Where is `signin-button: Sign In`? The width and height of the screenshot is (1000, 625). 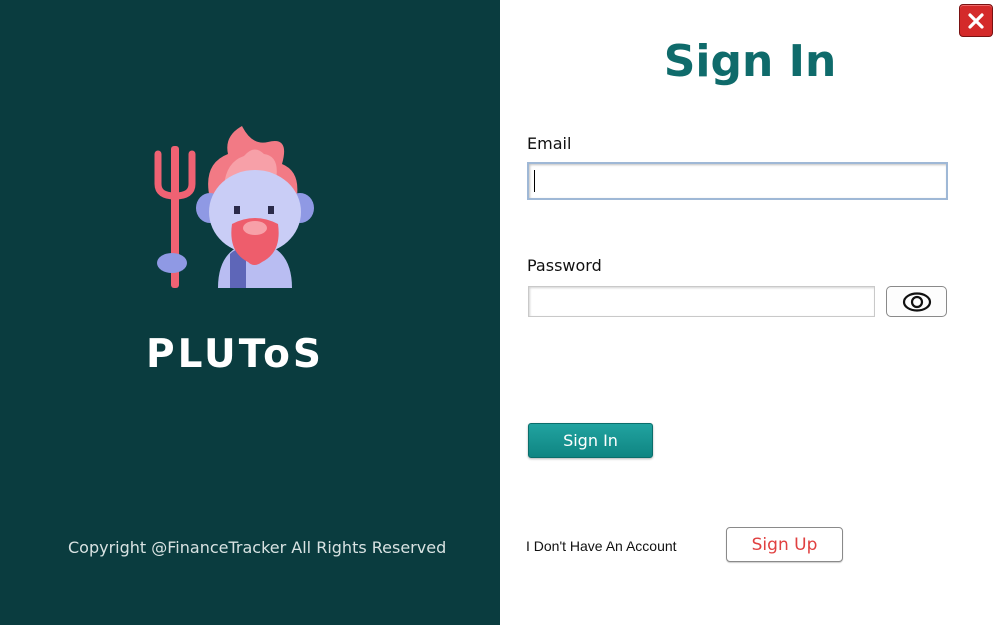
signin-button: Sign In is located at coordinates (590, 440).